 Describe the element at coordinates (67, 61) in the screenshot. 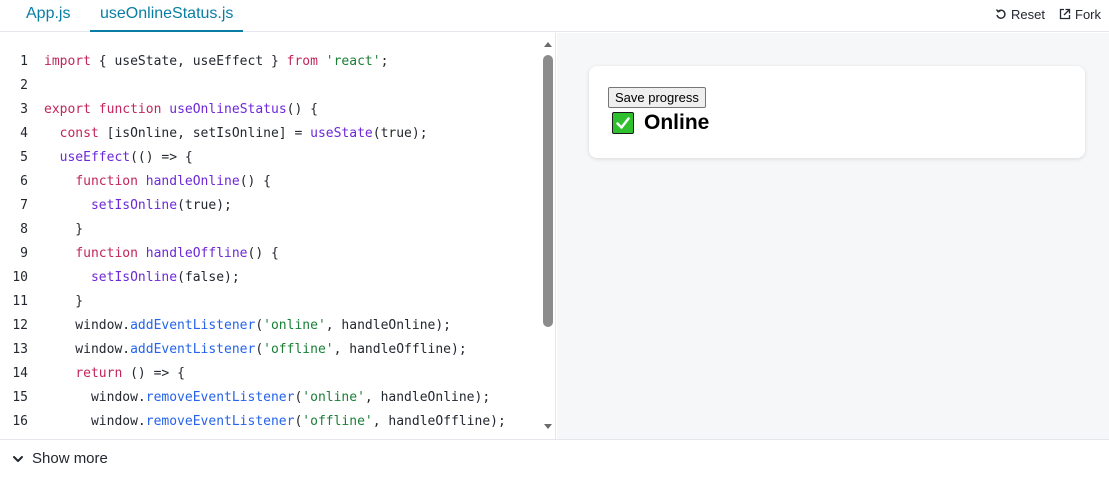

I see `code-token: import` at that location.